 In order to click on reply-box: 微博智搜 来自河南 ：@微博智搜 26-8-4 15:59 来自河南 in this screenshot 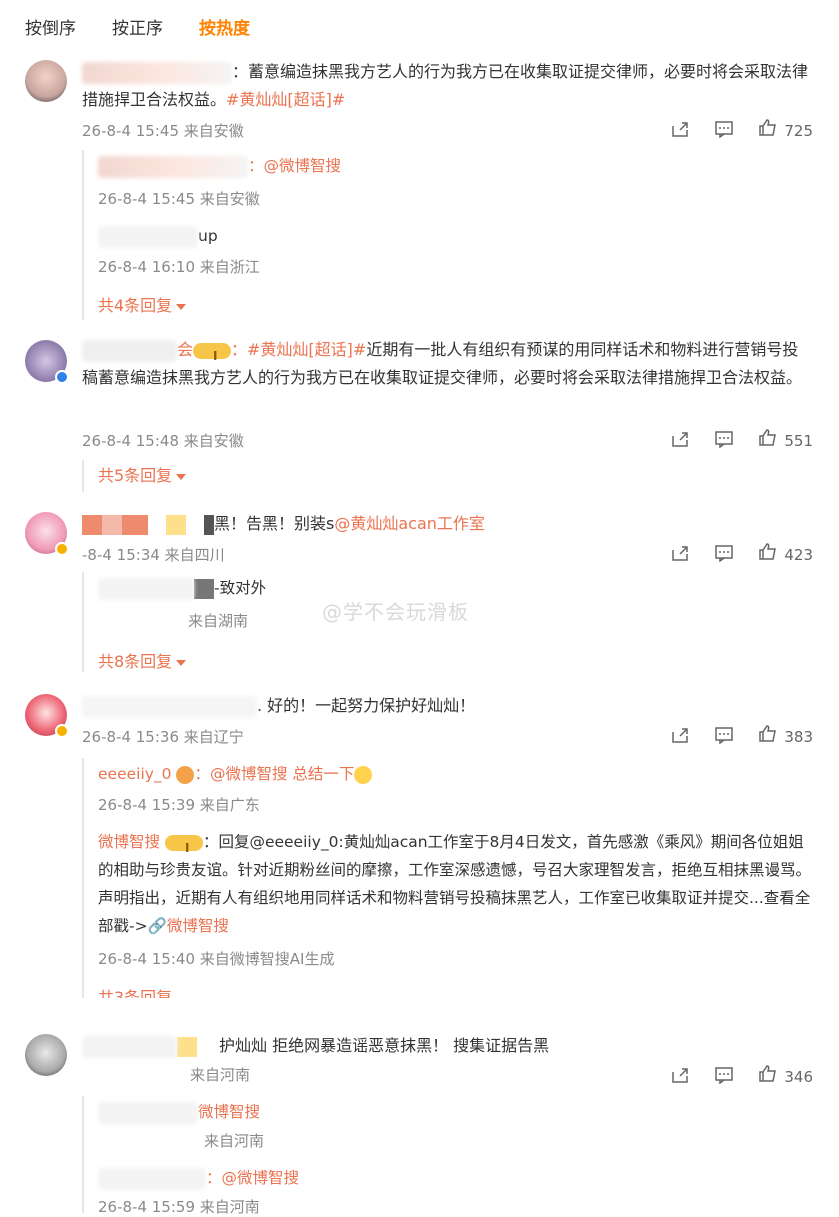, I will do `click(447, 1156)`.